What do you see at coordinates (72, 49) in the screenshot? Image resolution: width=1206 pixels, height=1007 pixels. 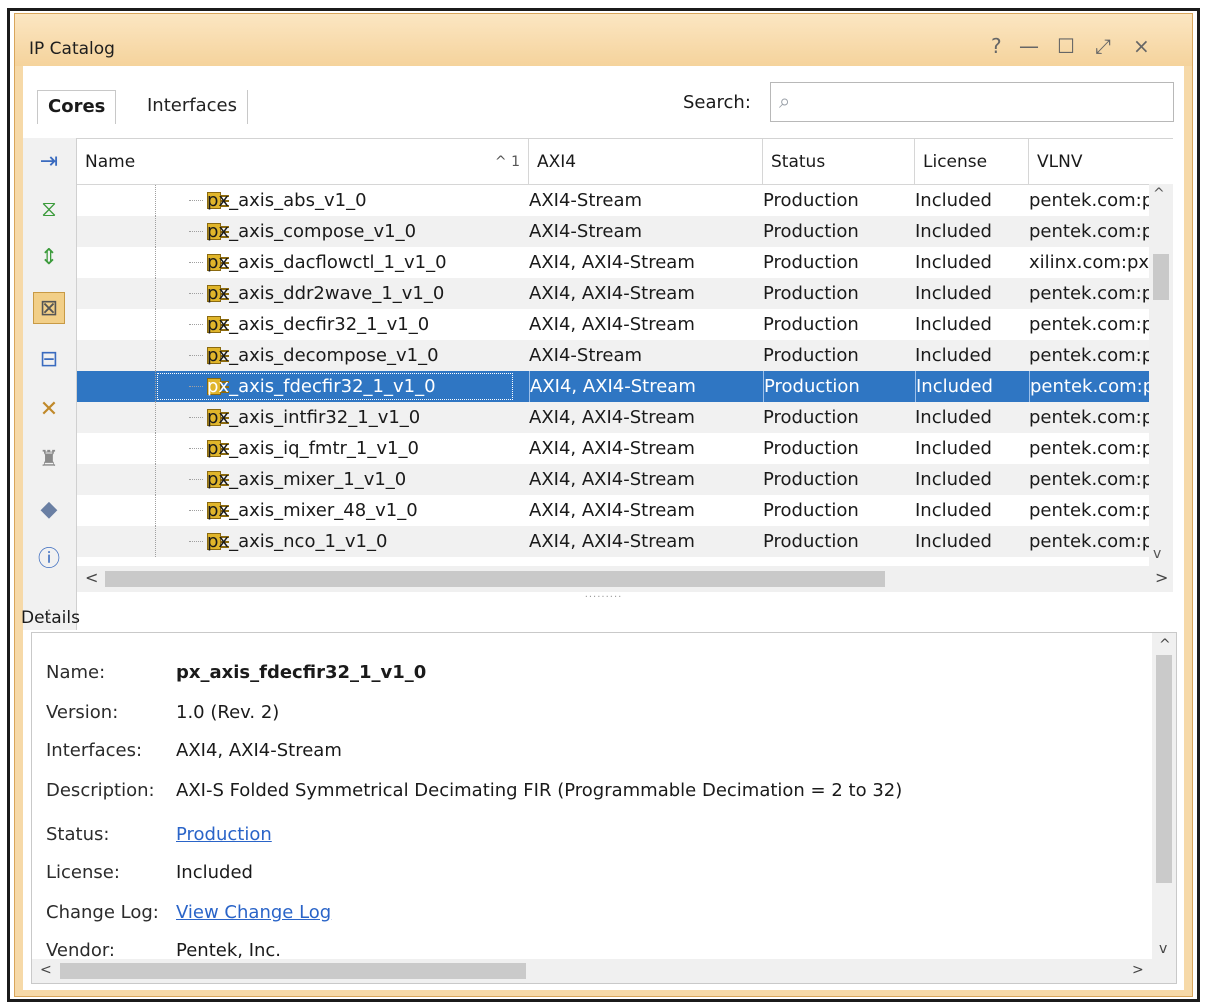 I see `window-title: IP Catalog` at bounding box center [72, 49].